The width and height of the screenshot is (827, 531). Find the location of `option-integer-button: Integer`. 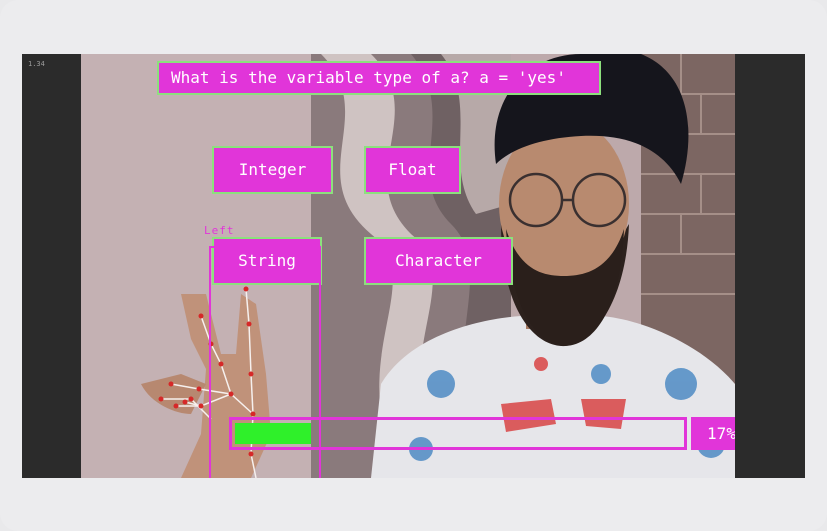

option-integer-button: Integer is located at coordinates (272, 170).